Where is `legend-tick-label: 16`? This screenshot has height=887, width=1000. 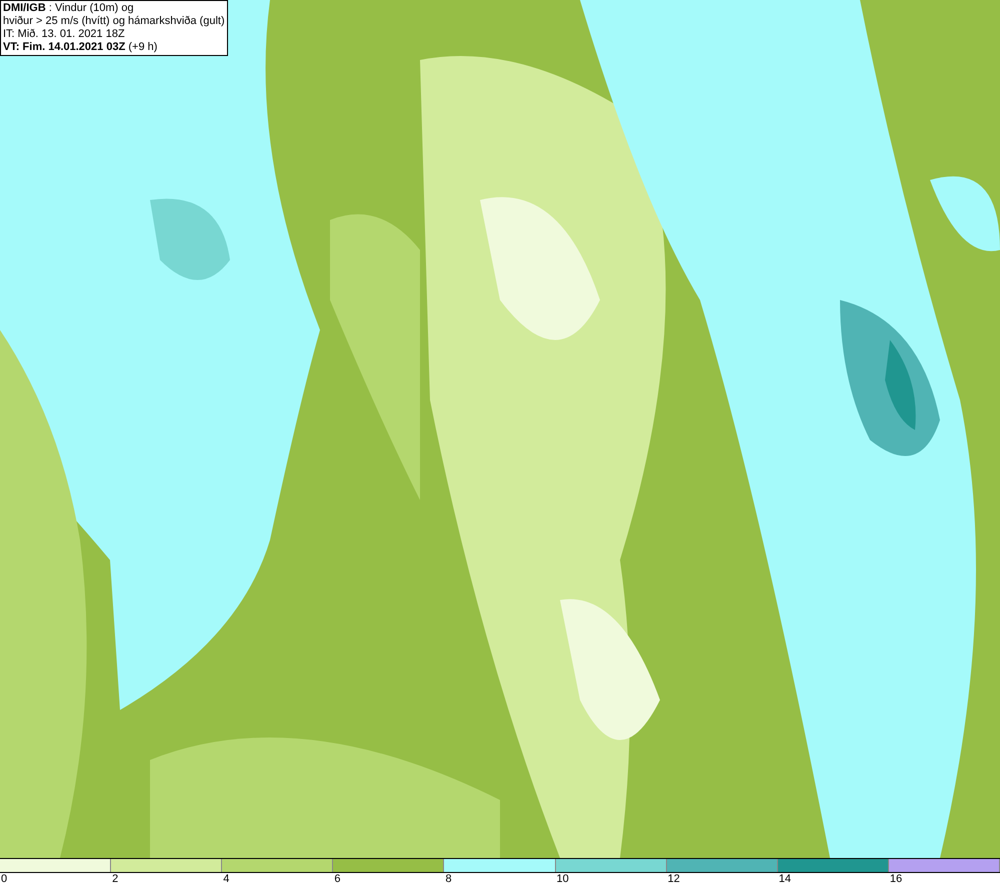
legend-tick-label: 16 is located at coordinates (896, 879).